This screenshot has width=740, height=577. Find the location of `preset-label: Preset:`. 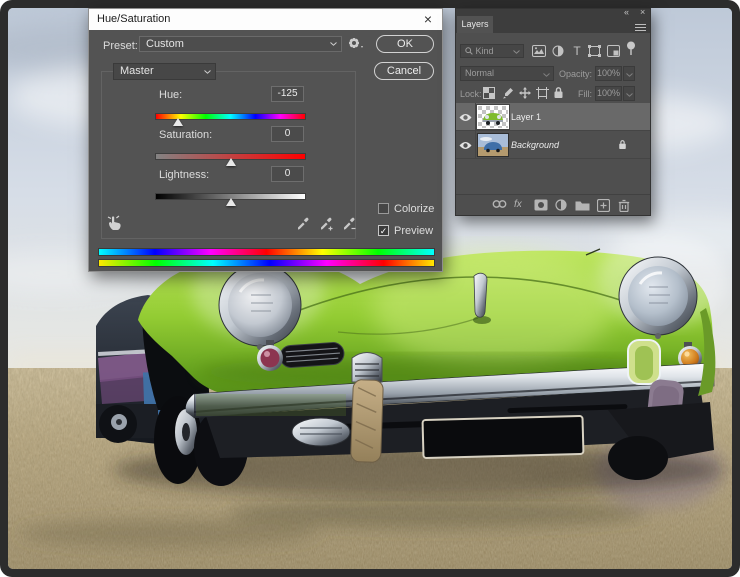

preset-label: Preset: is located at coordinates (120, 46).